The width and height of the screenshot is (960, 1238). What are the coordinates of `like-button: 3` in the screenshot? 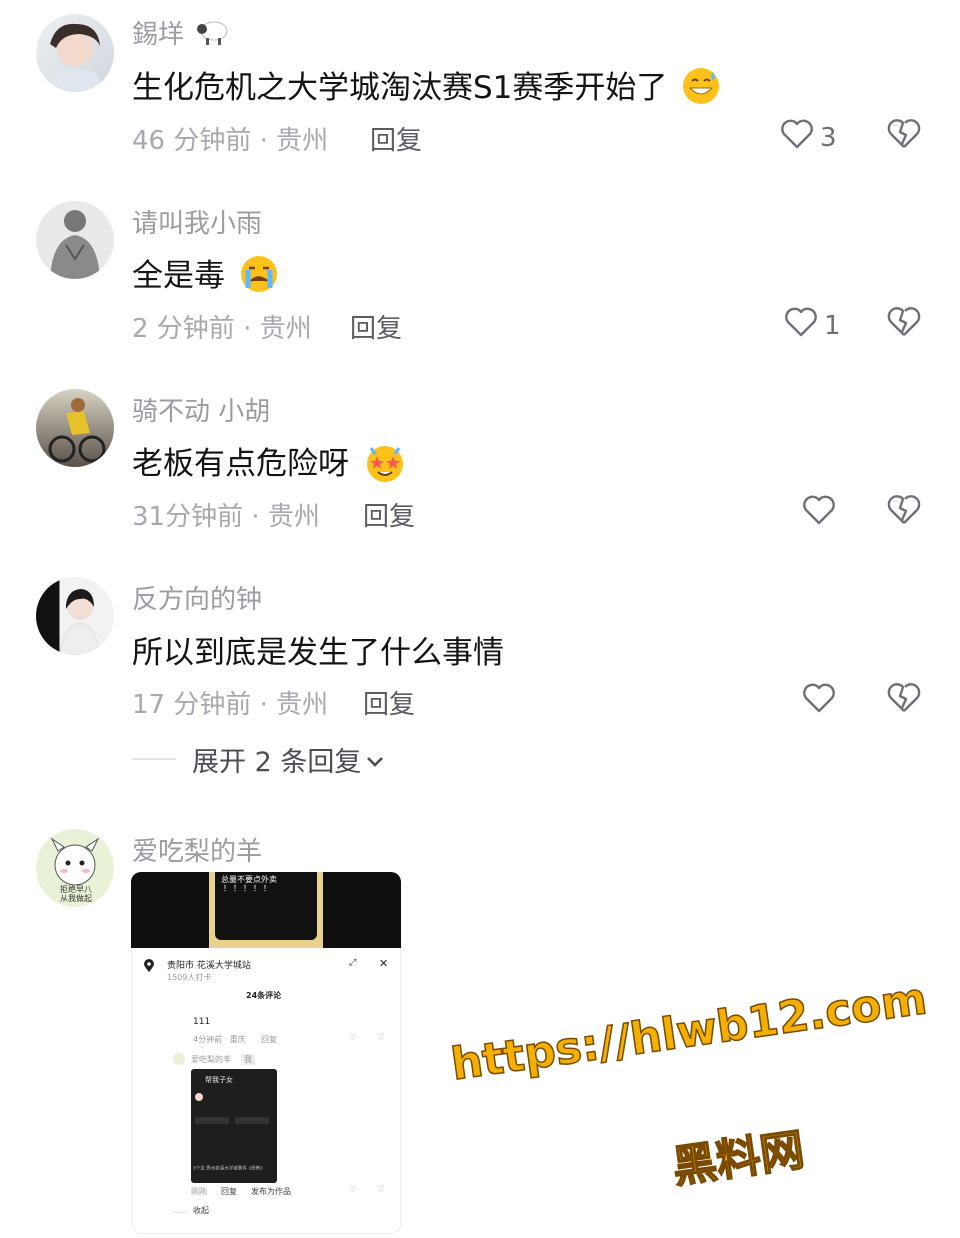 It's located at (808, 137).